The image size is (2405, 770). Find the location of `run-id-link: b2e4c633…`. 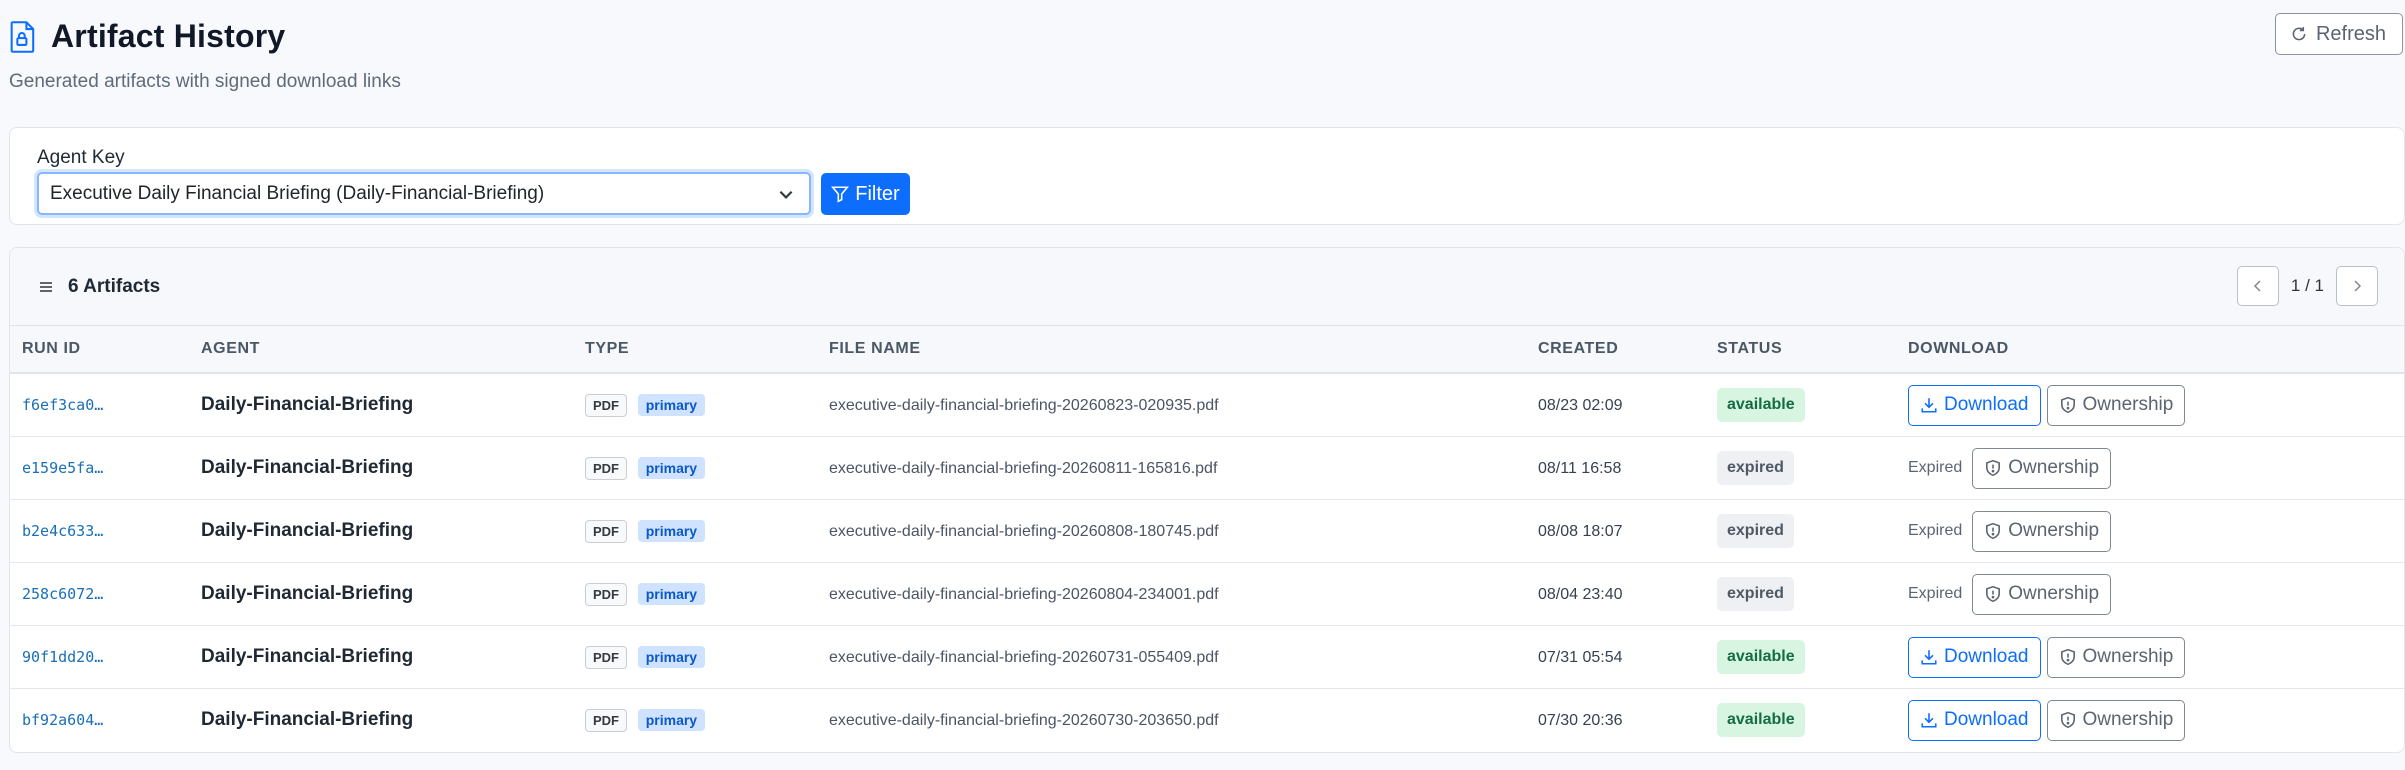

run-id-link: b2e4c633… is located at coordinates (62, 531).